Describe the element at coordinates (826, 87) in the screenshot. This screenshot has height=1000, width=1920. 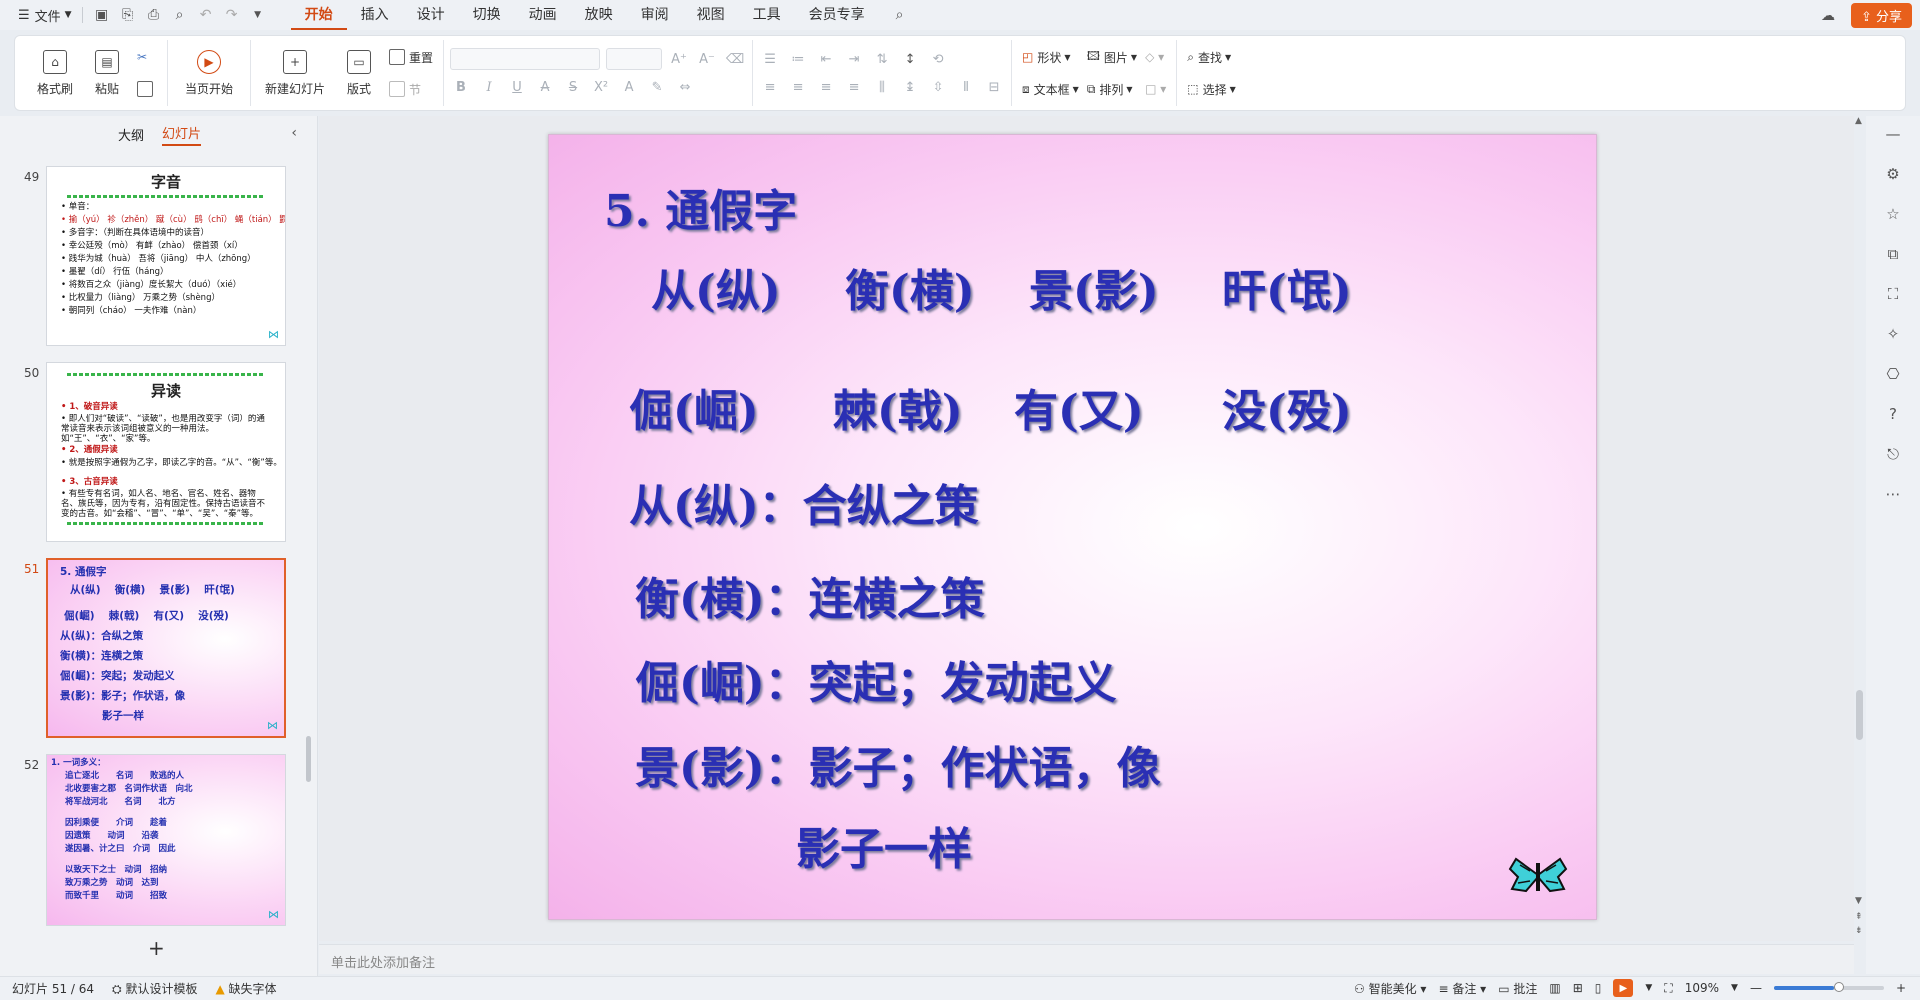
I see `align-right-icon: ≡` at that location.